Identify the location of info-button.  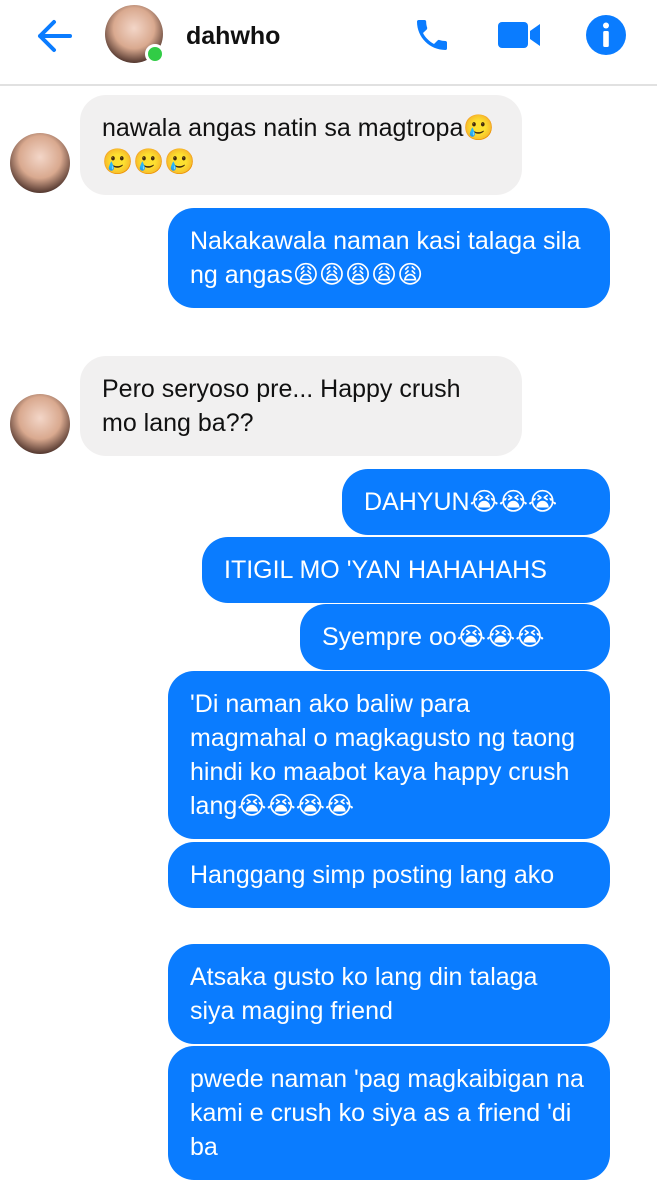
(606, 35).